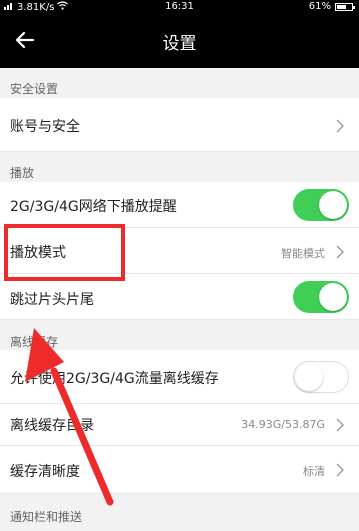 The width and height of the screenshot is (359, 531). I want to click on section-header-security: 安全设置, so click(179, 83).